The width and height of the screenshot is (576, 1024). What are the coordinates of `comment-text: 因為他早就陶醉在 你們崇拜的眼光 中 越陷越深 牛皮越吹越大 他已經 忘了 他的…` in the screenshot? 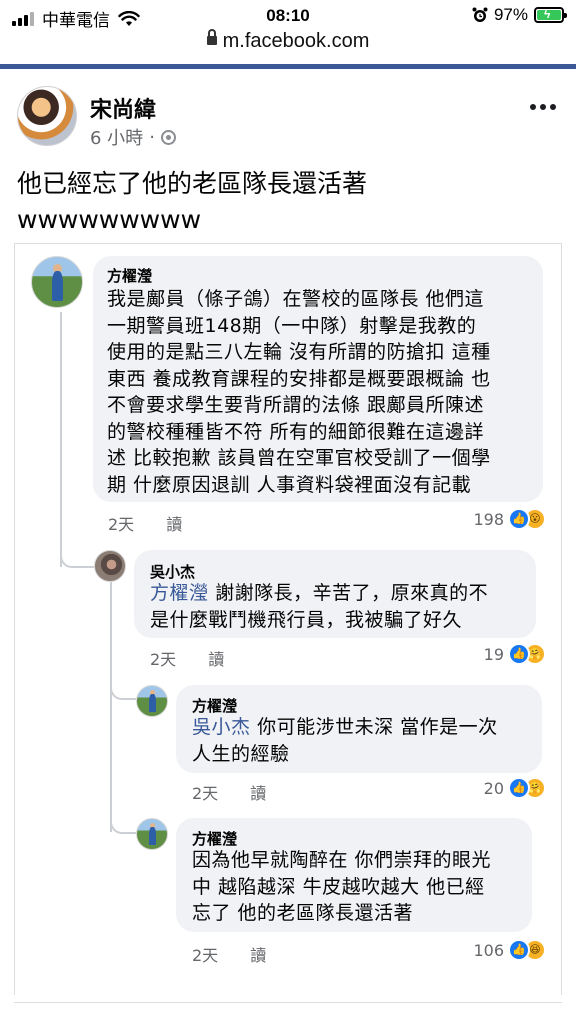 It's located at (359, 887).